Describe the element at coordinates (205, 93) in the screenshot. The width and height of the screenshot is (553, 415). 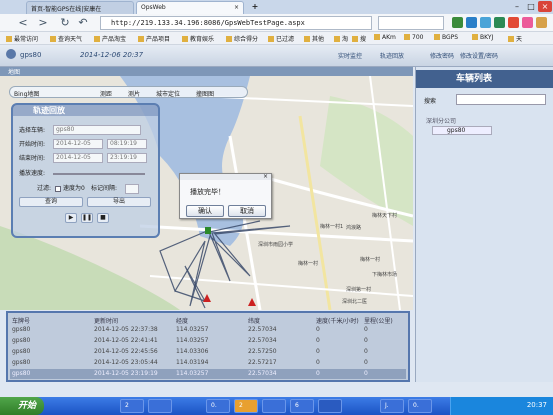
I see `overlay-tool: 撞图图` at that location.